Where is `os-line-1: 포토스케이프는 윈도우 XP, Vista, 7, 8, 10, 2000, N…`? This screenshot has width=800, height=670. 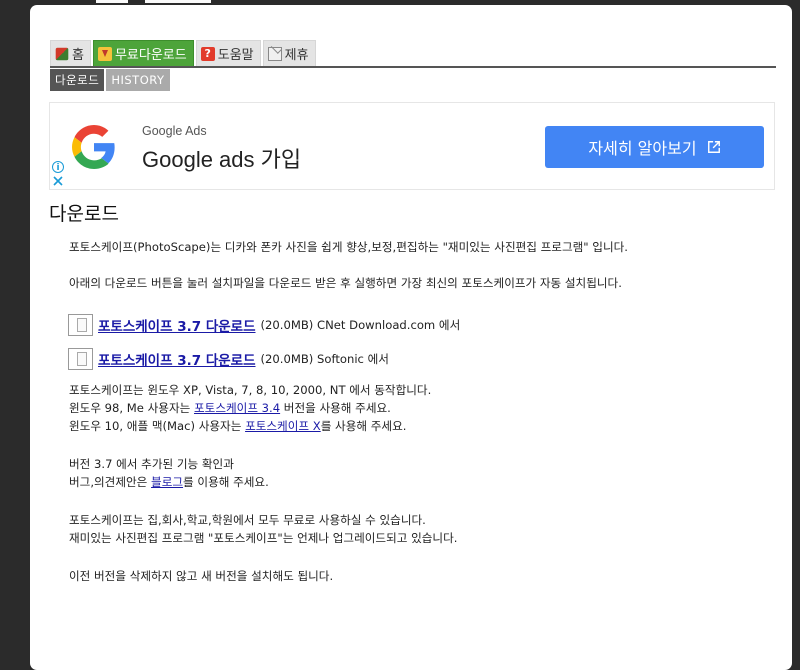
os-line-1: 포토스케이프는 윈도우 XP, Vista, 7, 8, 10, 2000, N… is located at coordinates (250, 390).